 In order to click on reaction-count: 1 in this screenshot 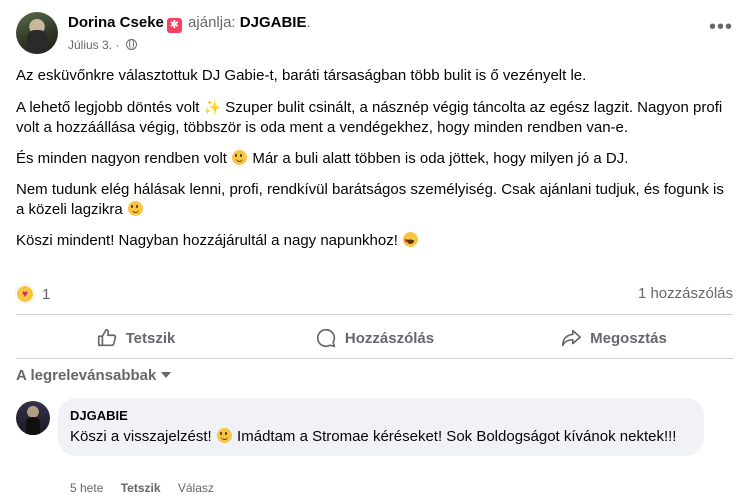, I will do `click(46, 294)`.